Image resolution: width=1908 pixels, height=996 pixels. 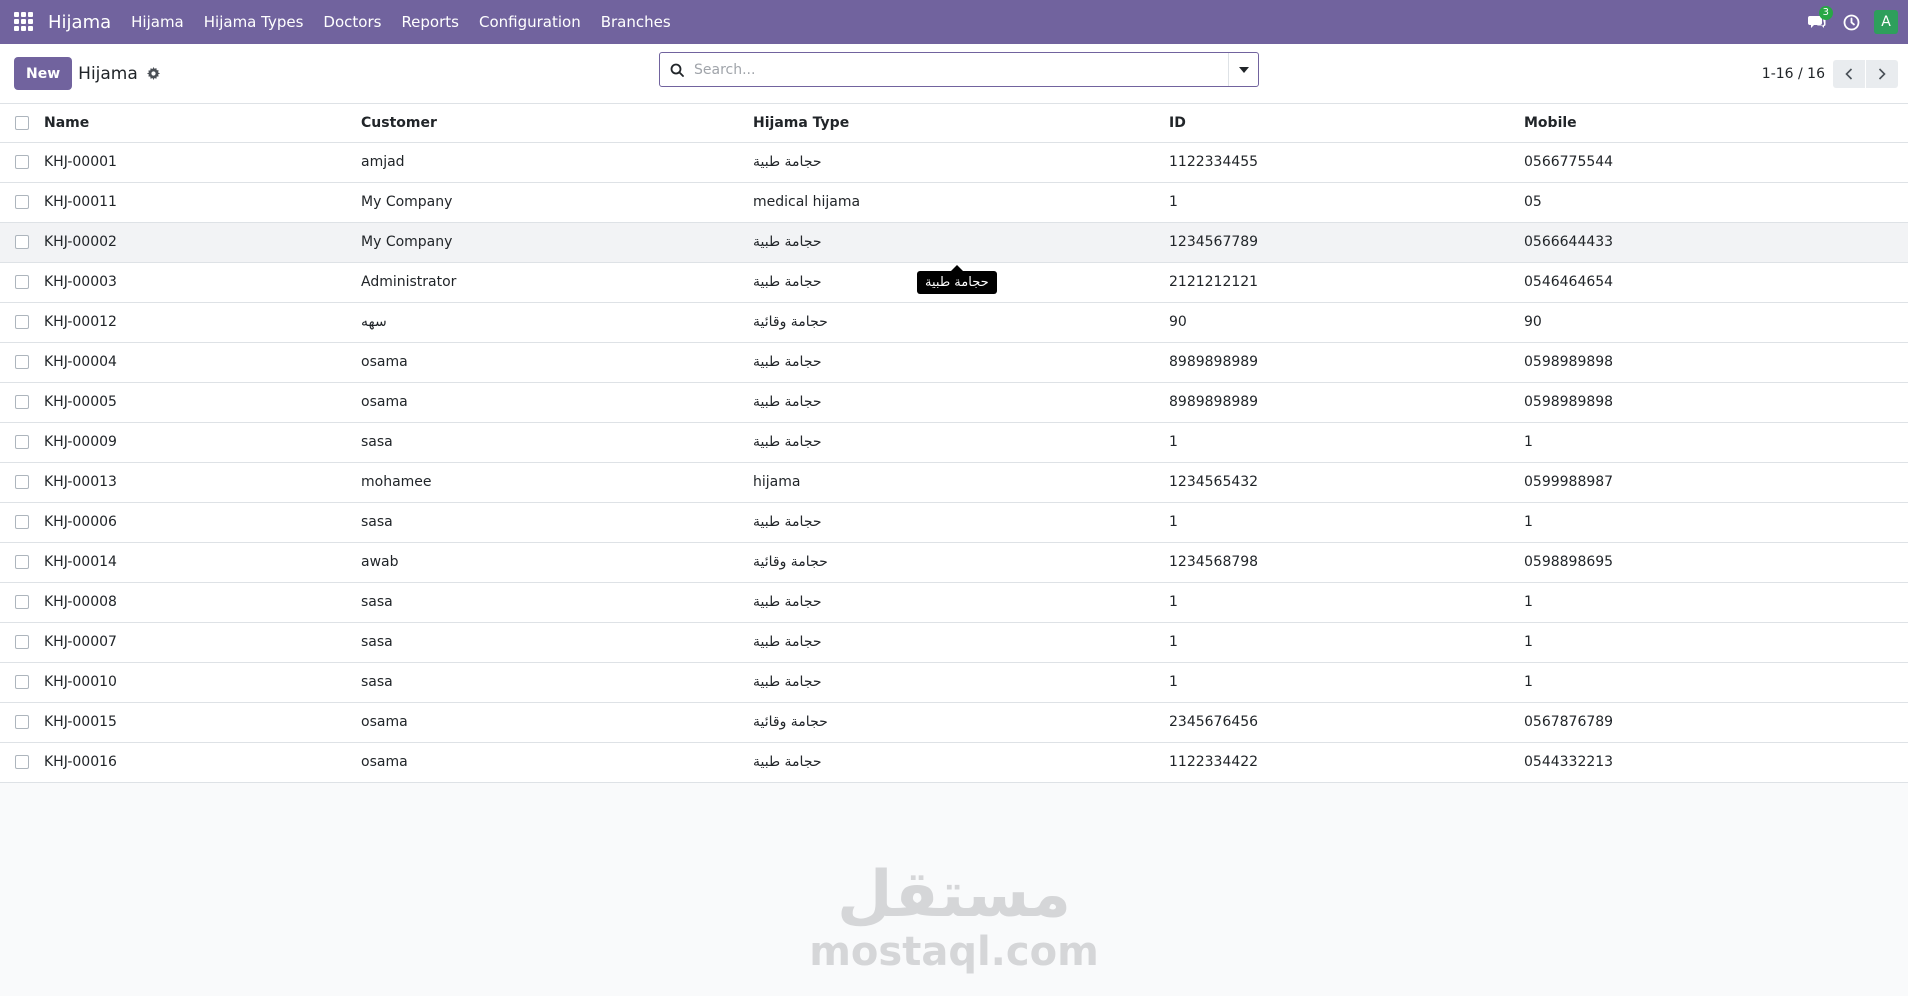 What do you see at coordinates (202, 722) in the screenshot?
I see `cell-name: KHJ-00015` at bounding box center [202, 722].